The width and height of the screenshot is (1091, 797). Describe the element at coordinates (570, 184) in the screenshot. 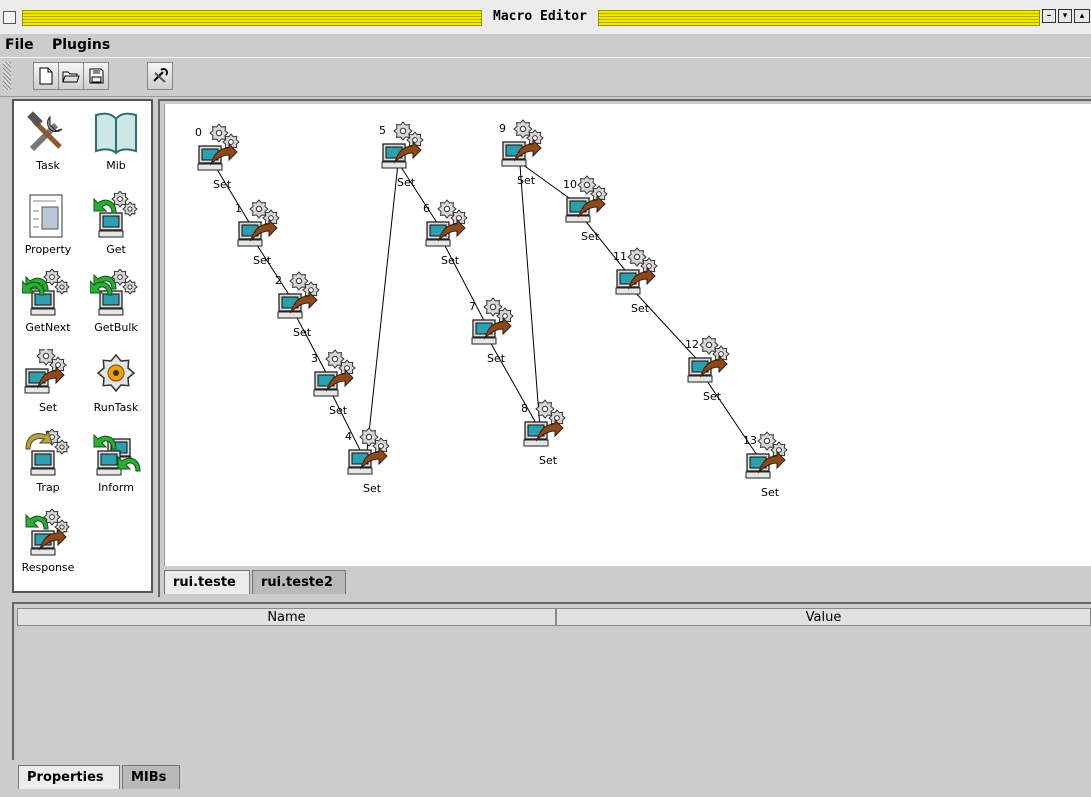

I see `node-index: 10` at that location.